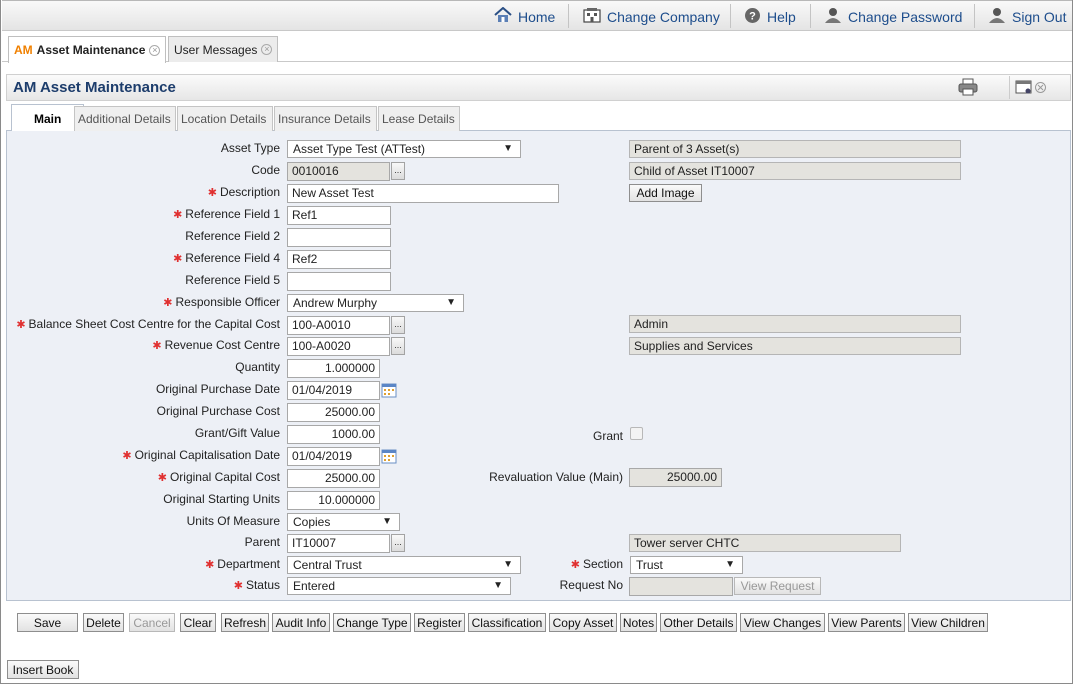 The width and height of the screenshot is (1073, 684). I want to click on officer-select: Andrew Murphy ▼, so click(375, 303).